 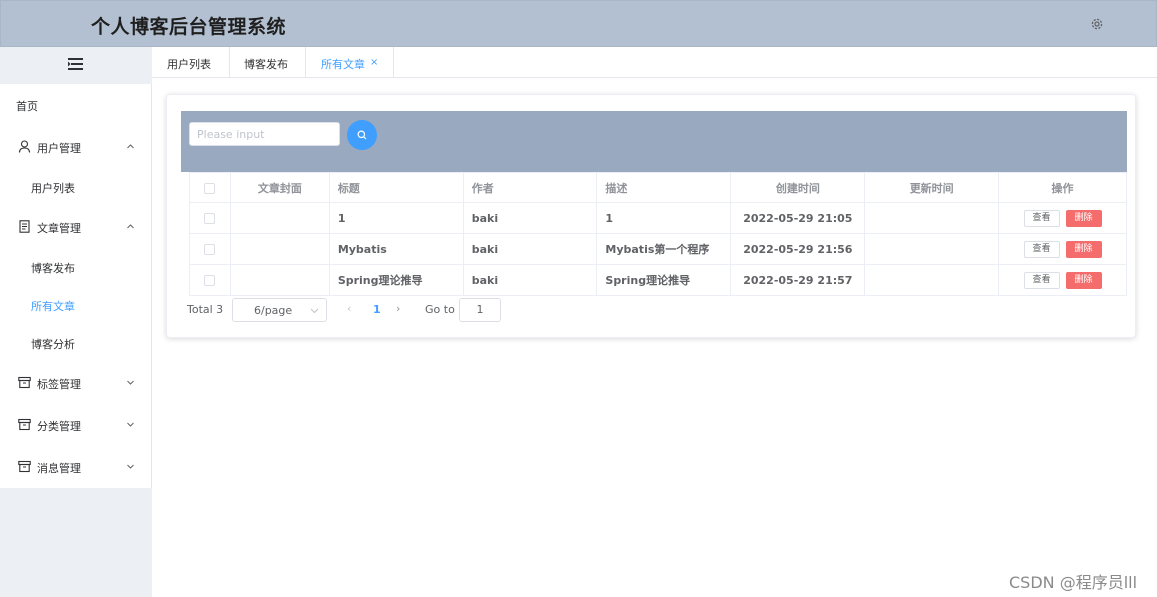 What do you see at coordinates (664, 218) in the screenshot?
I see `cell-description: 1` at bounding box center [664, 218].